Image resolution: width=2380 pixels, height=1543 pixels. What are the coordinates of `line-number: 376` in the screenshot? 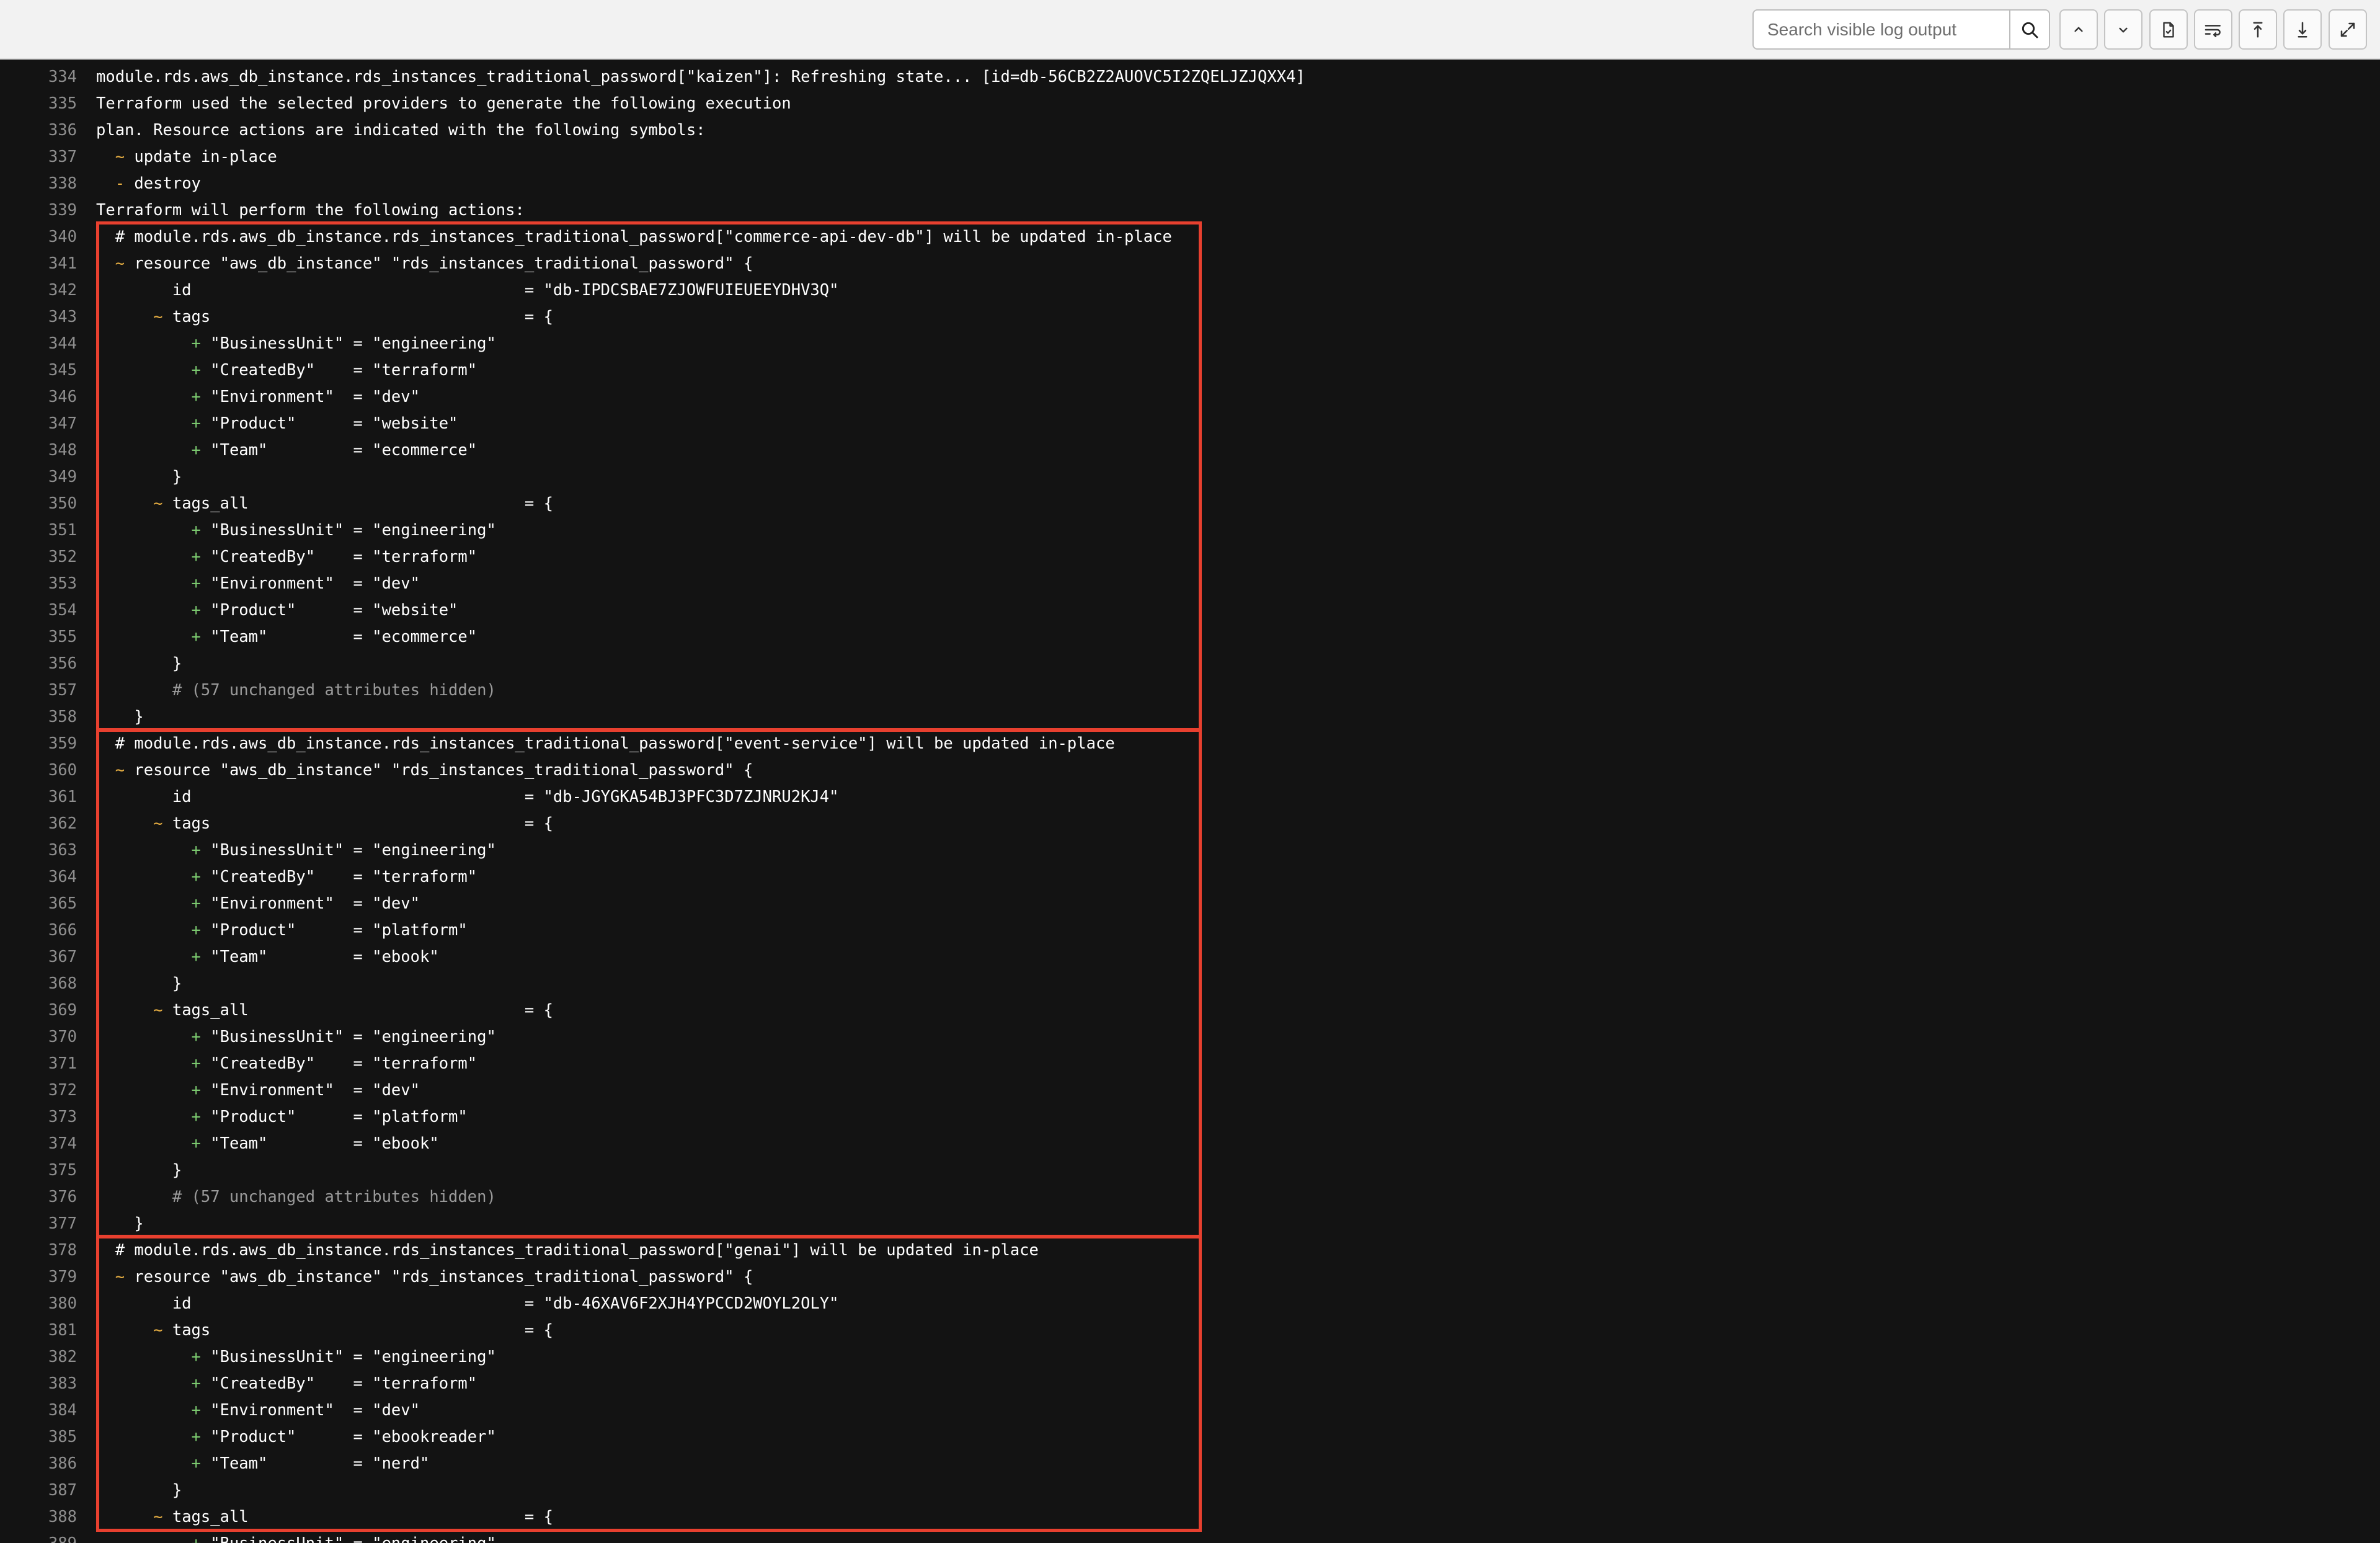 It's located at (62, 1197).